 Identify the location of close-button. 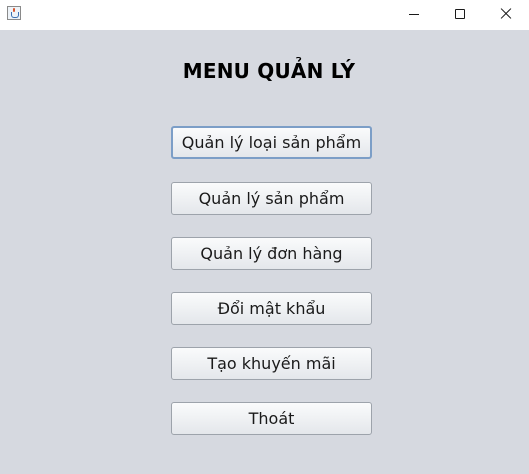
(506, 15).